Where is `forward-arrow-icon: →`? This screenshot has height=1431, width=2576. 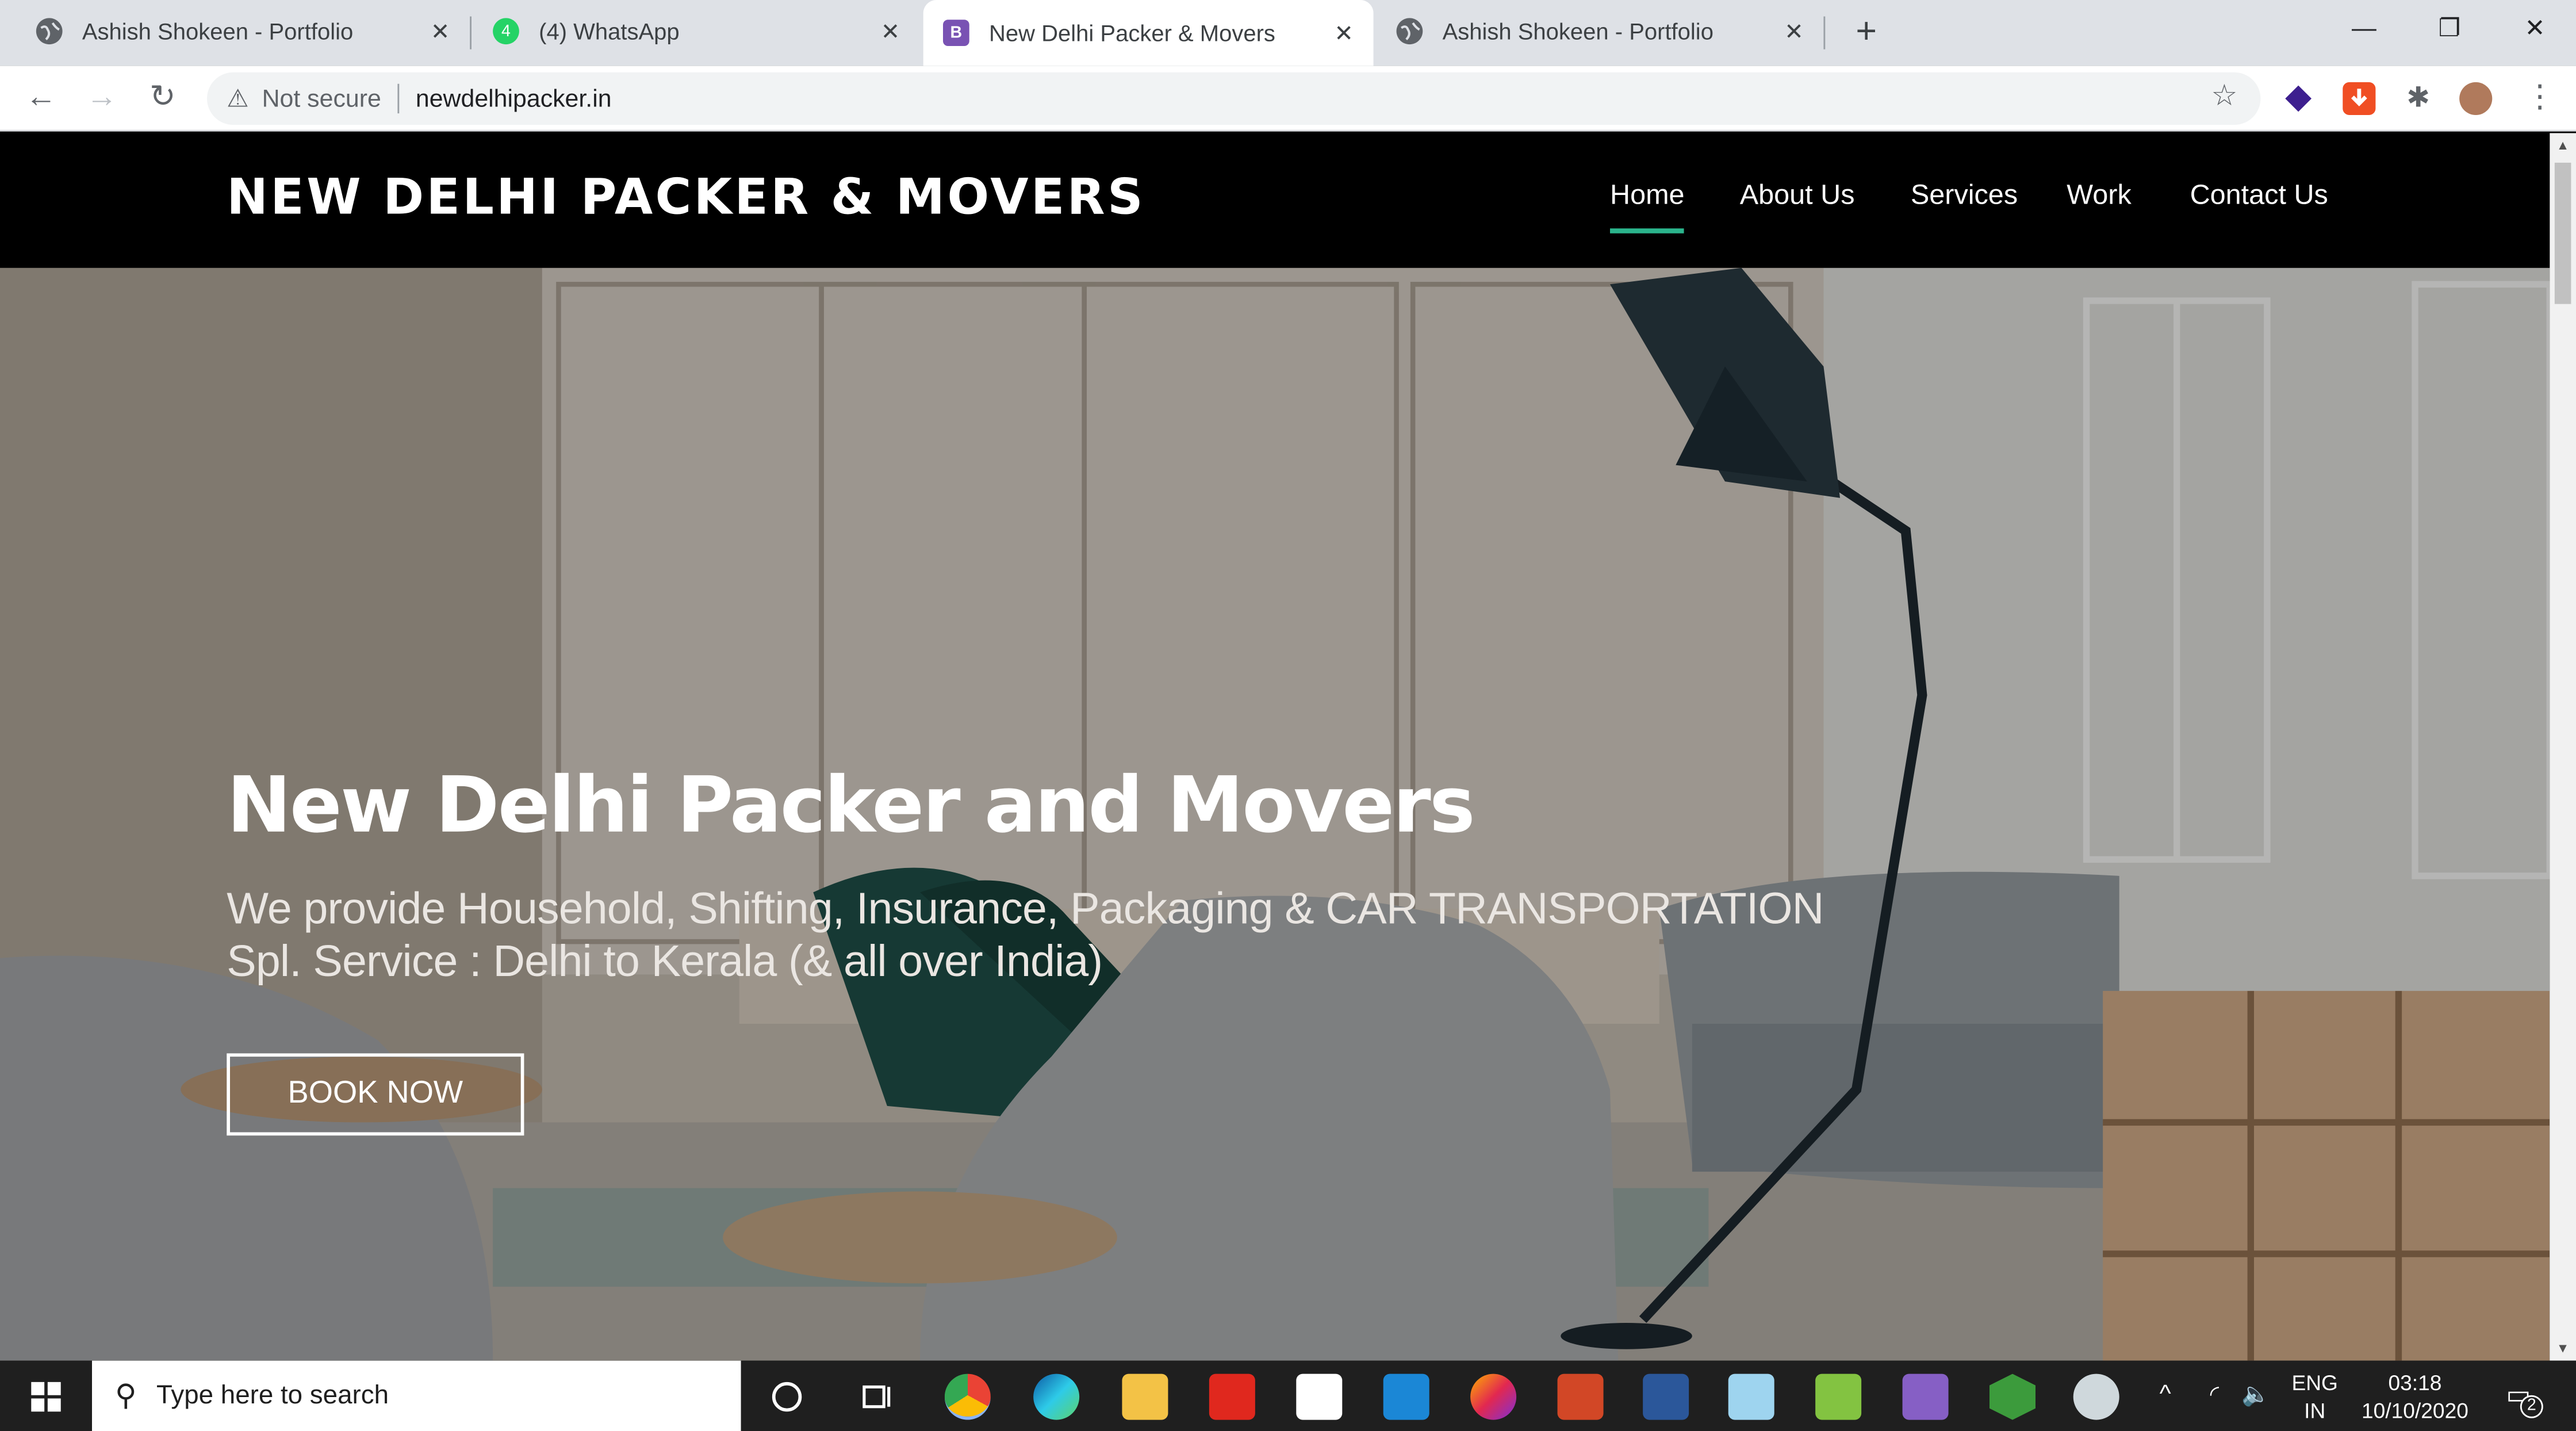
forward-arrow-icon: → is located at coordinates (102, 98).